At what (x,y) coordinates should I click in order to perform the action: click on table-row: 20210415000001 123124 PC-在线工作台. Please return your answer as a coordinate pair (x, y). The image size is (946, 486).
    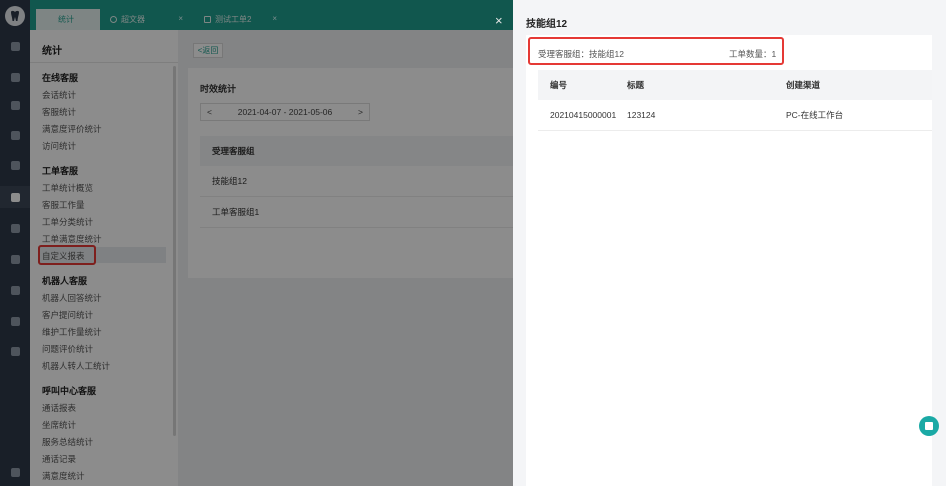
    Looking at the image, I should click on (735, 115).